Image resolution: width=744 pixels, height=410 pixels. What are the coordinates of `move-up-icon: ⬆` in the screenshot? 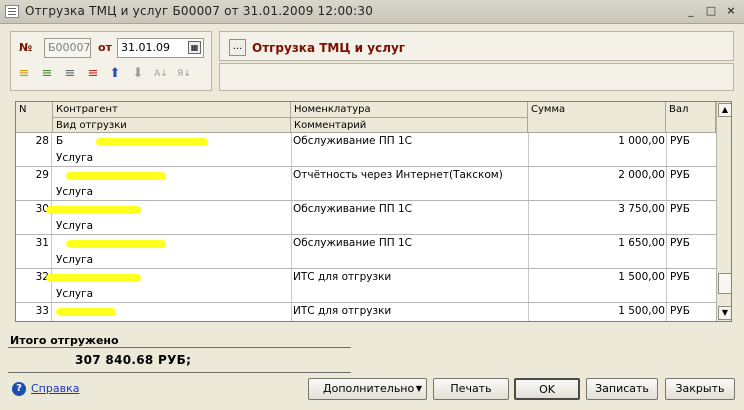 It's located at (115, 74).